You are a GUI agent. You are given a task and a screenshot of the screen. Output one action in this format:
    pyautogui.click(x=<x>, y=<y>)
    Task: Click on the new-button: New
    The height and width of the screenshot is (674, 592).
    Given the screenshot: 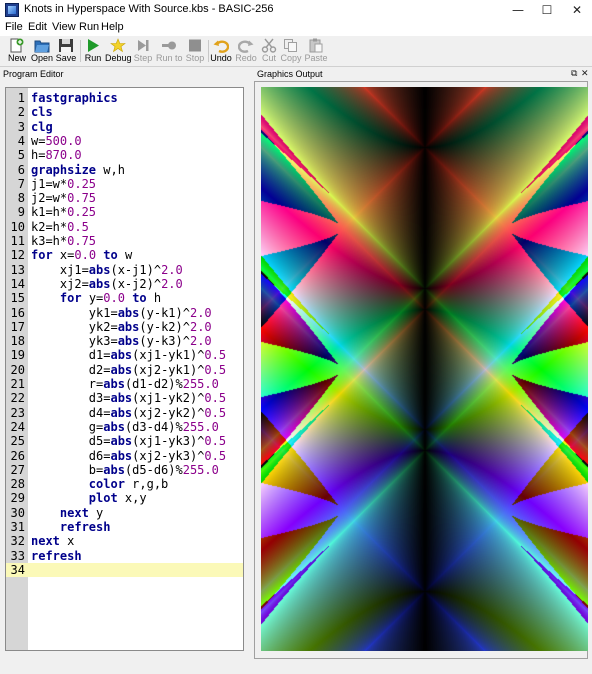 What is the action you would take?
    pyautogui.click(x=17, y=51)
    